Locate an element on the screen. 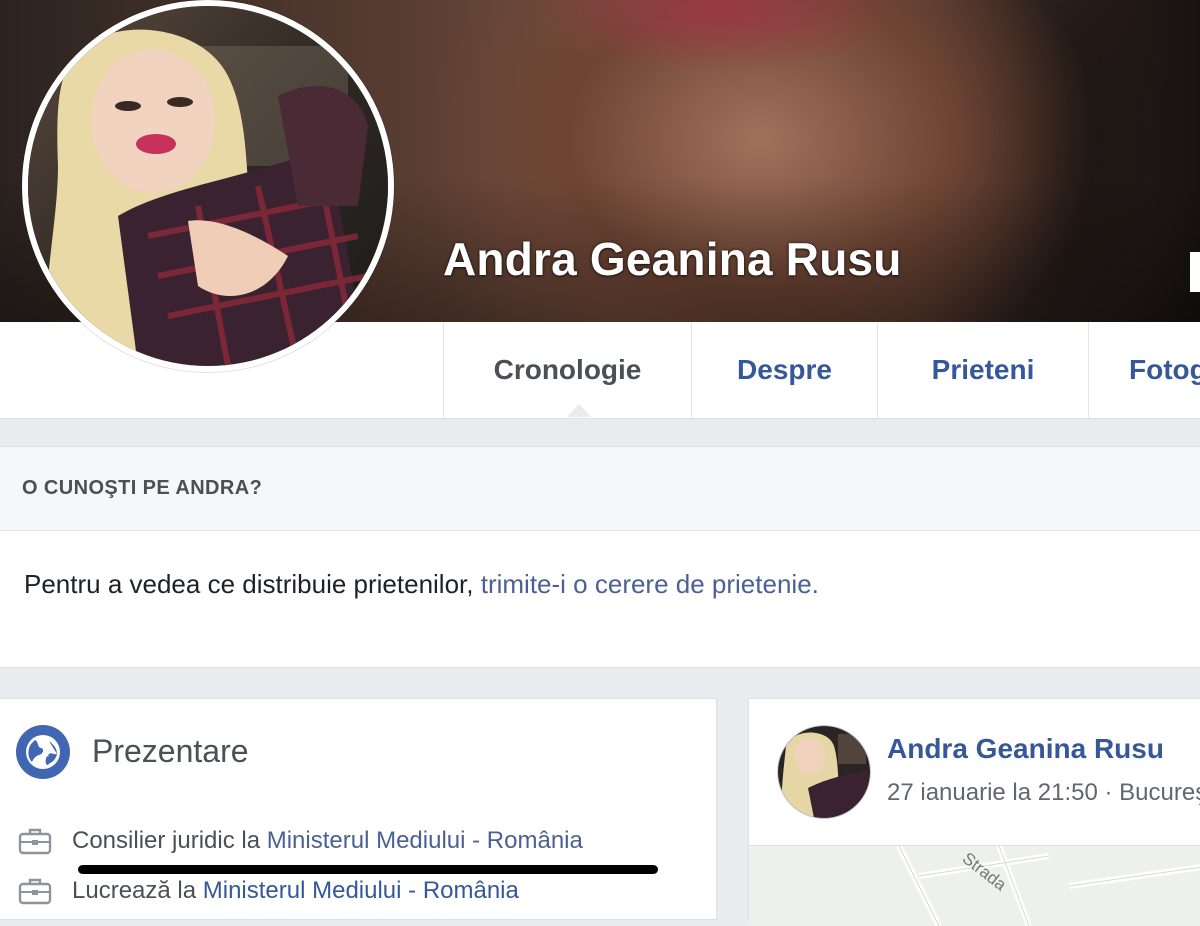  intro-job-prefix: Consilier juridic la is located at coordinates (166, 840).